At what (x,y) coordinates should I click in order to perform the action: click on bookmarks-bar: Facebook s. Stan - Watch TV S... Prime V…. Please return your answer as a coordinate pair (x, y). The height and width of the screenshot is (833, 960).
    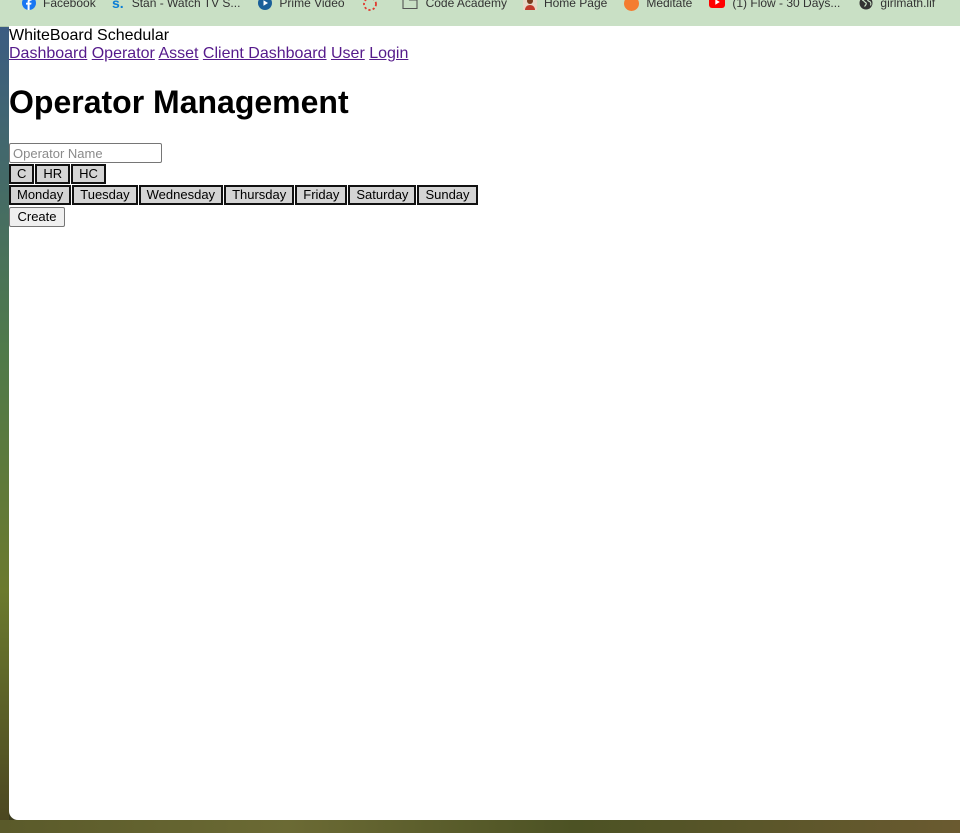
    Looking at the image, I should click on (480, 13).